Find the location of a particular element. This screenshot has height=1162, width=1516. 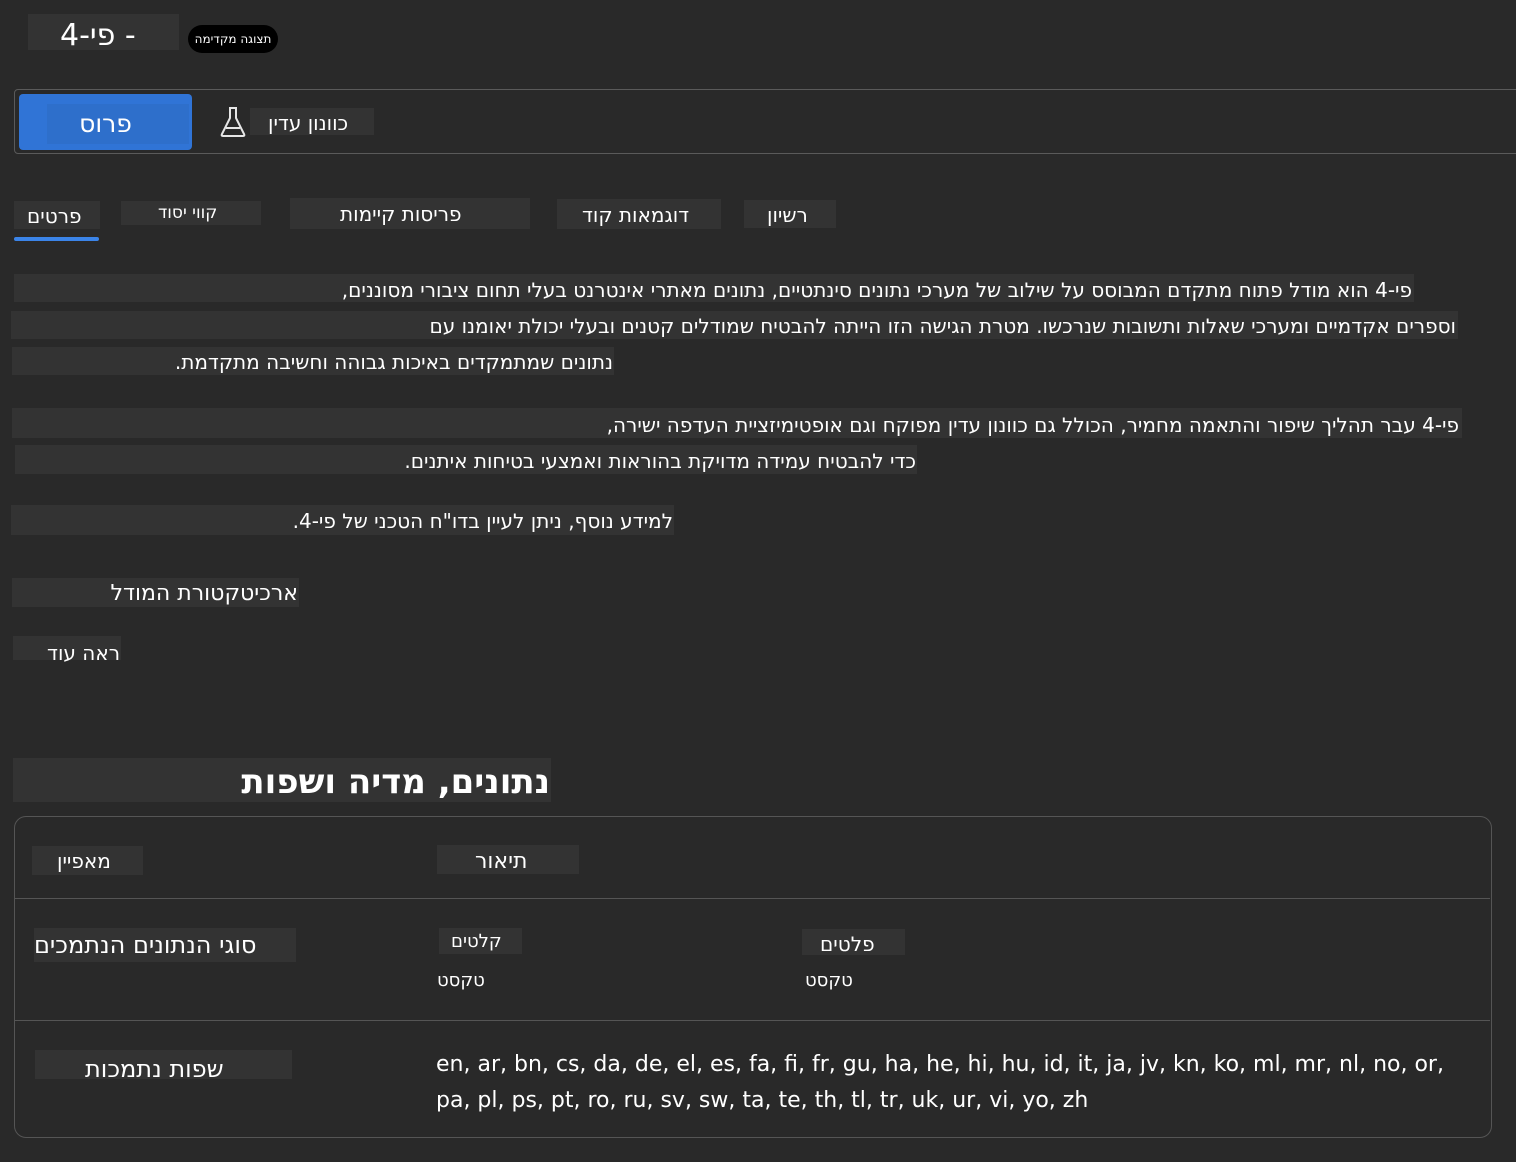

row-label-data-types: סוגי הנתונים הנתמכים is located at coordinates (145, 945).